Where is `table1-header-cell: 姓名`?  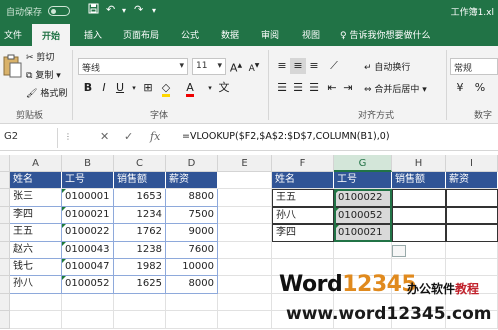
table1-header-cell: 姓名 is located at coordinates (36, 181).